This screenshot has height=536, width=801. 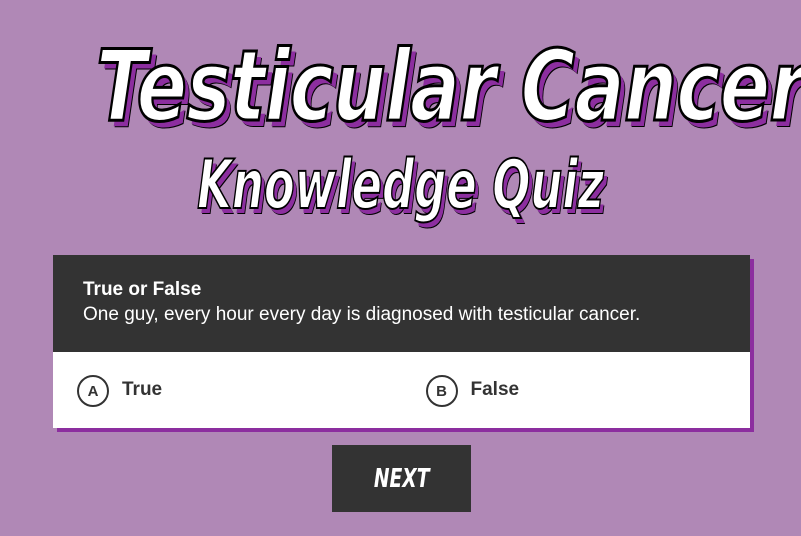 I want to click on answer-options: A True B False, so click(x=401, y=390).